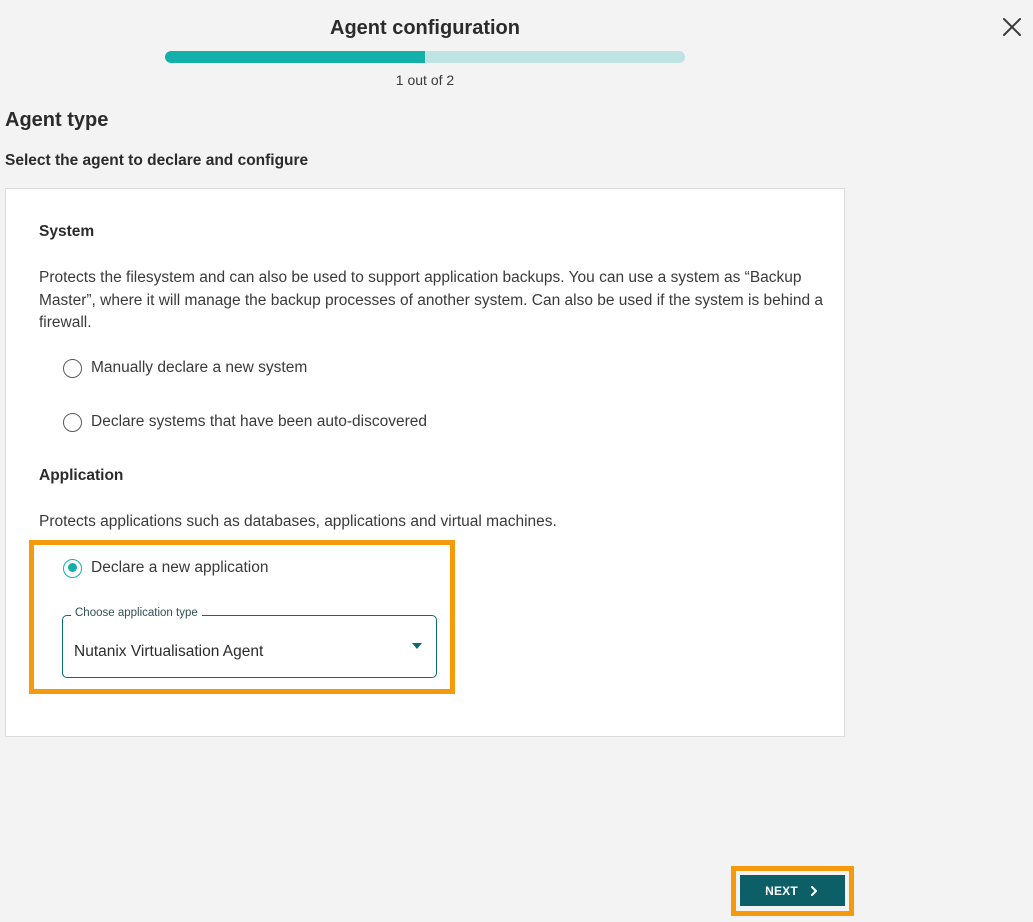 Image resolution: width=1033 pixels, height=922 pixels. I want to click on radio-manually-declare-system: Manually declare a new system, so click(185, 368).